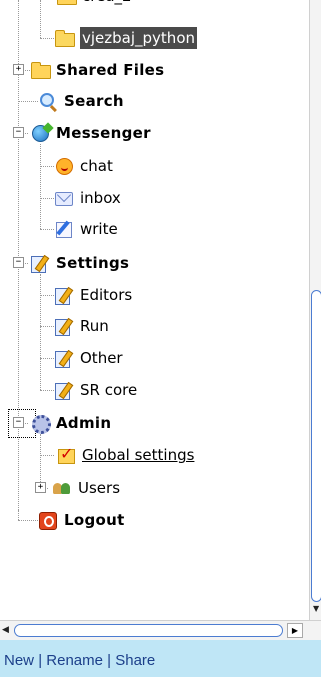 This screenshot has width=321, height=677. Describe the element at coordinates (40, 461) in the screenshot. I see `tree-line-admin` at that location.